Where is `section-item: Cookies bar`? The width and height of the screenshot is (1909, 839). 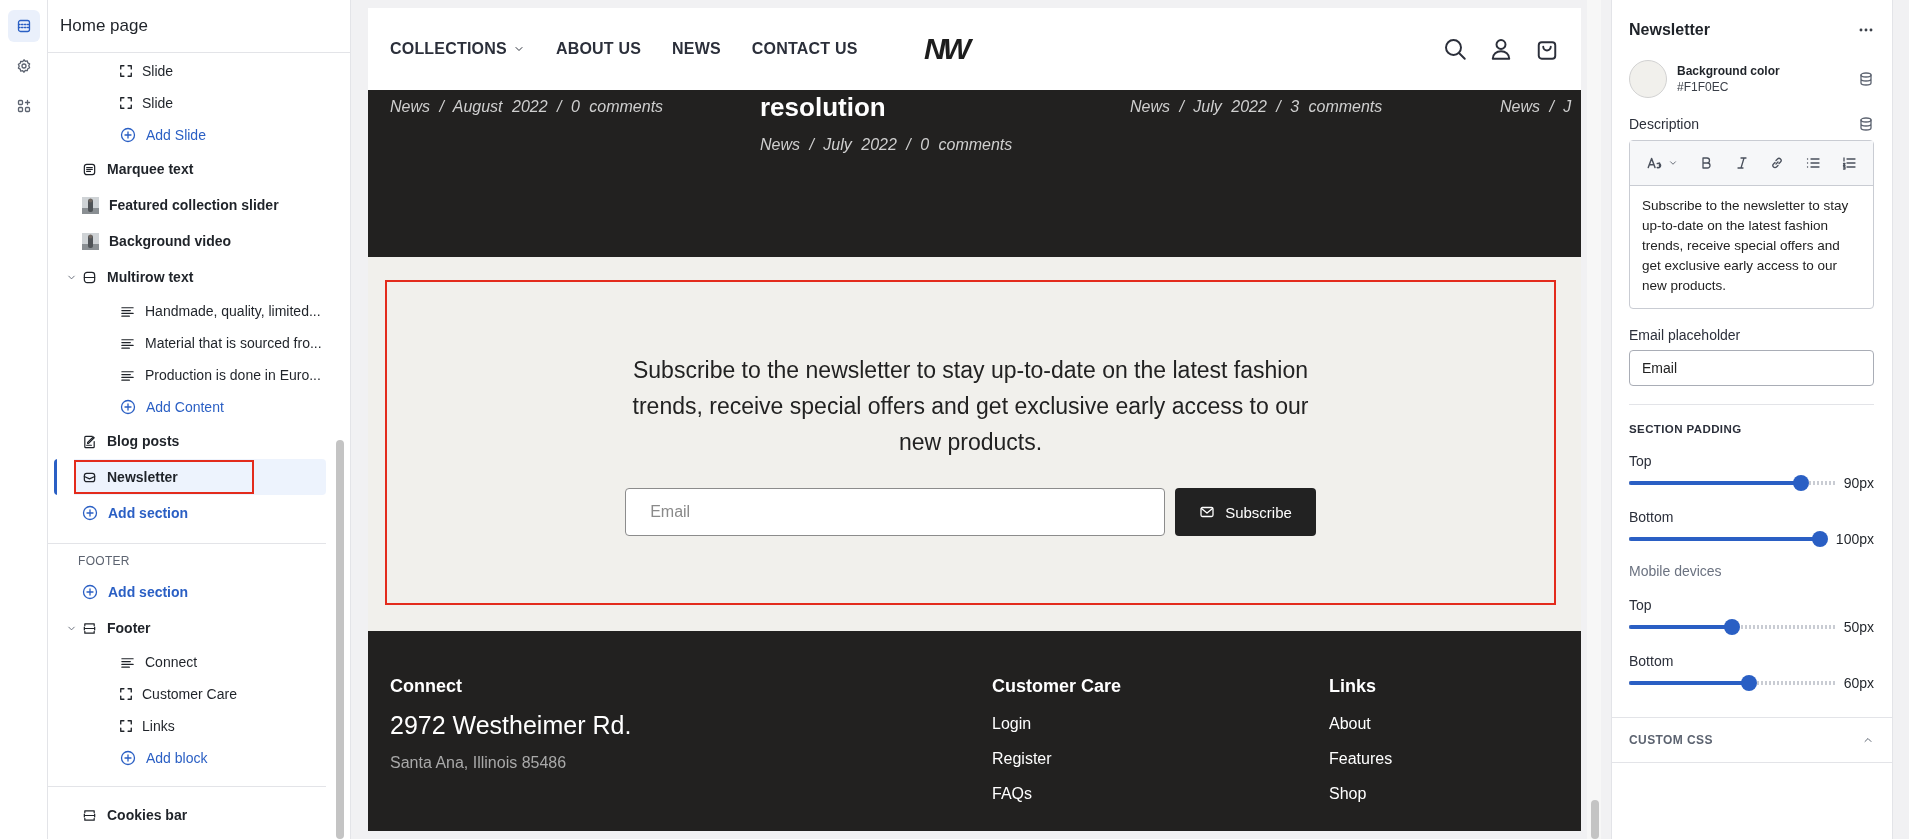
section-item: Cookies bar is located at coordinates (190, 815).